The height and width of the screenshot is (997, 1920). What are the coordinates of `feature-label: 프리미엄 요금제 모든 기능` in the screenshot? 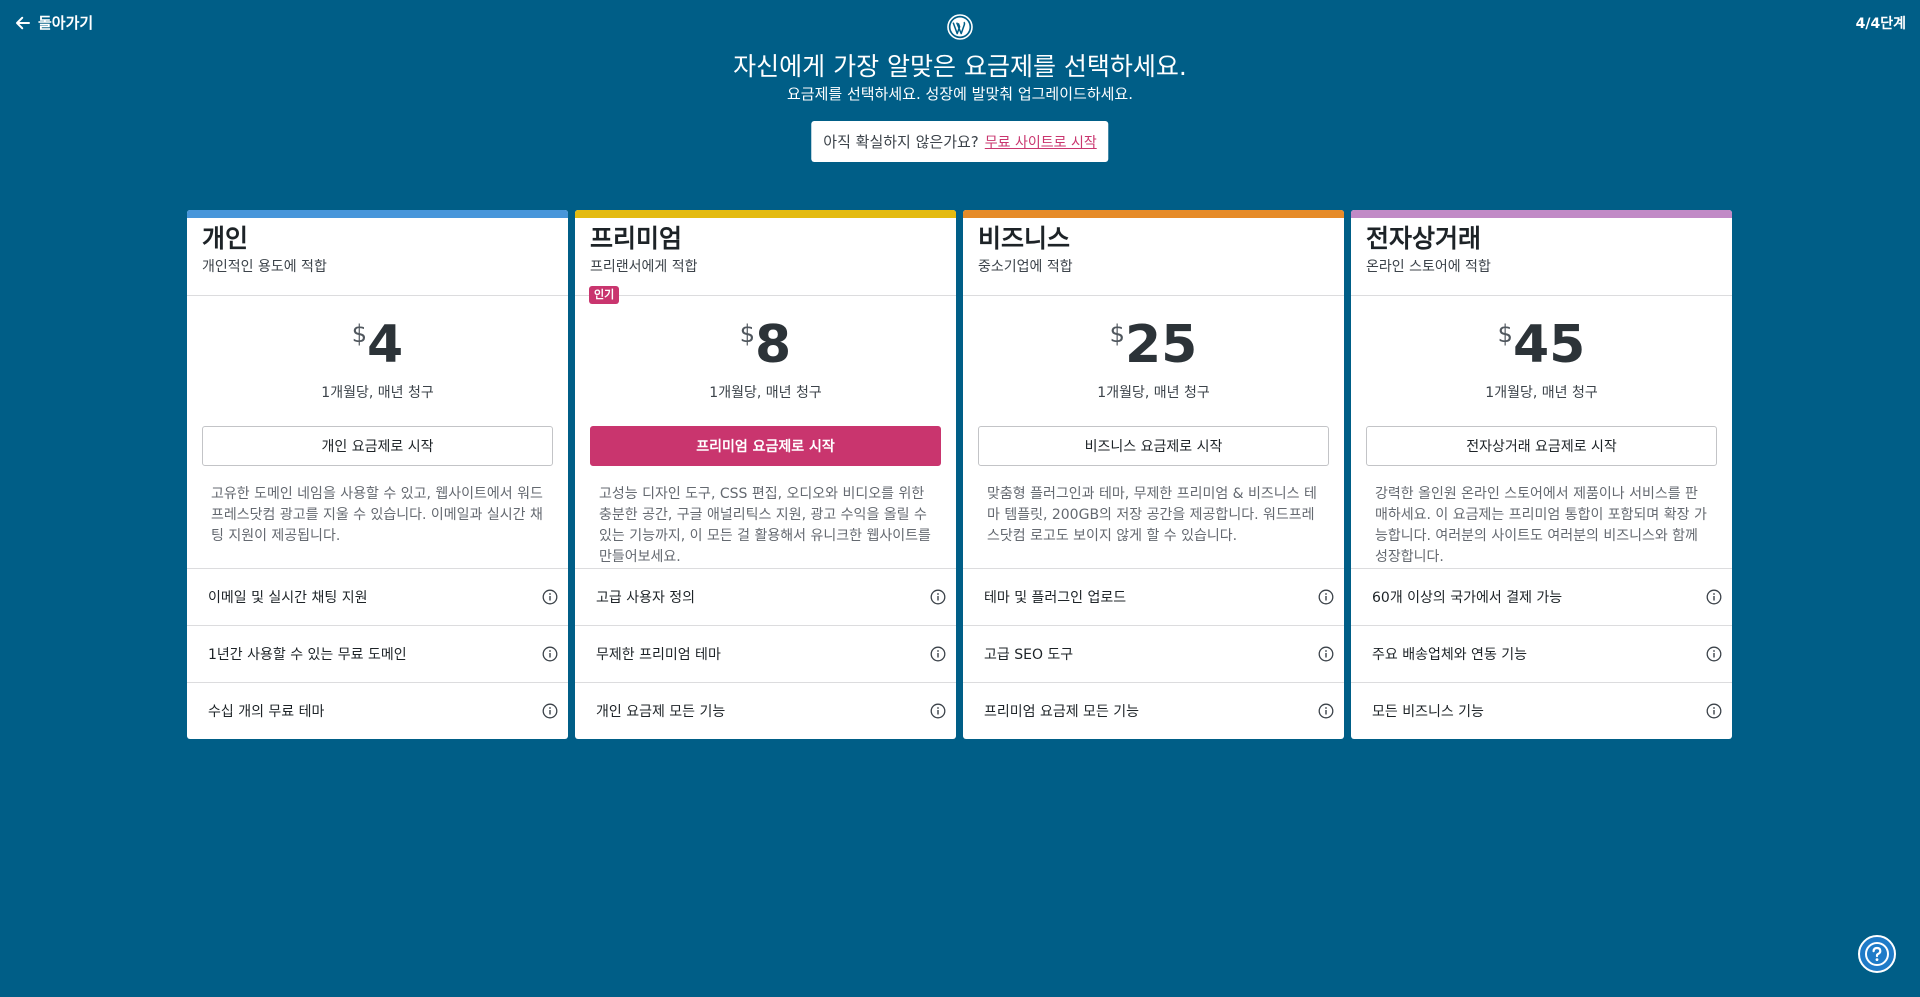 It's located at (1062, 712).